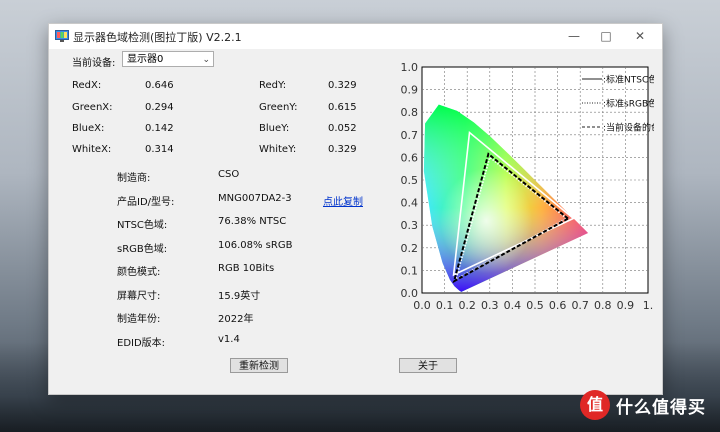 The height and width of the screenshot is (432, 720). Describe the element at coordinates (145, 59) in the screenshot. I see `device-selected-value: 显示器0` at that location.